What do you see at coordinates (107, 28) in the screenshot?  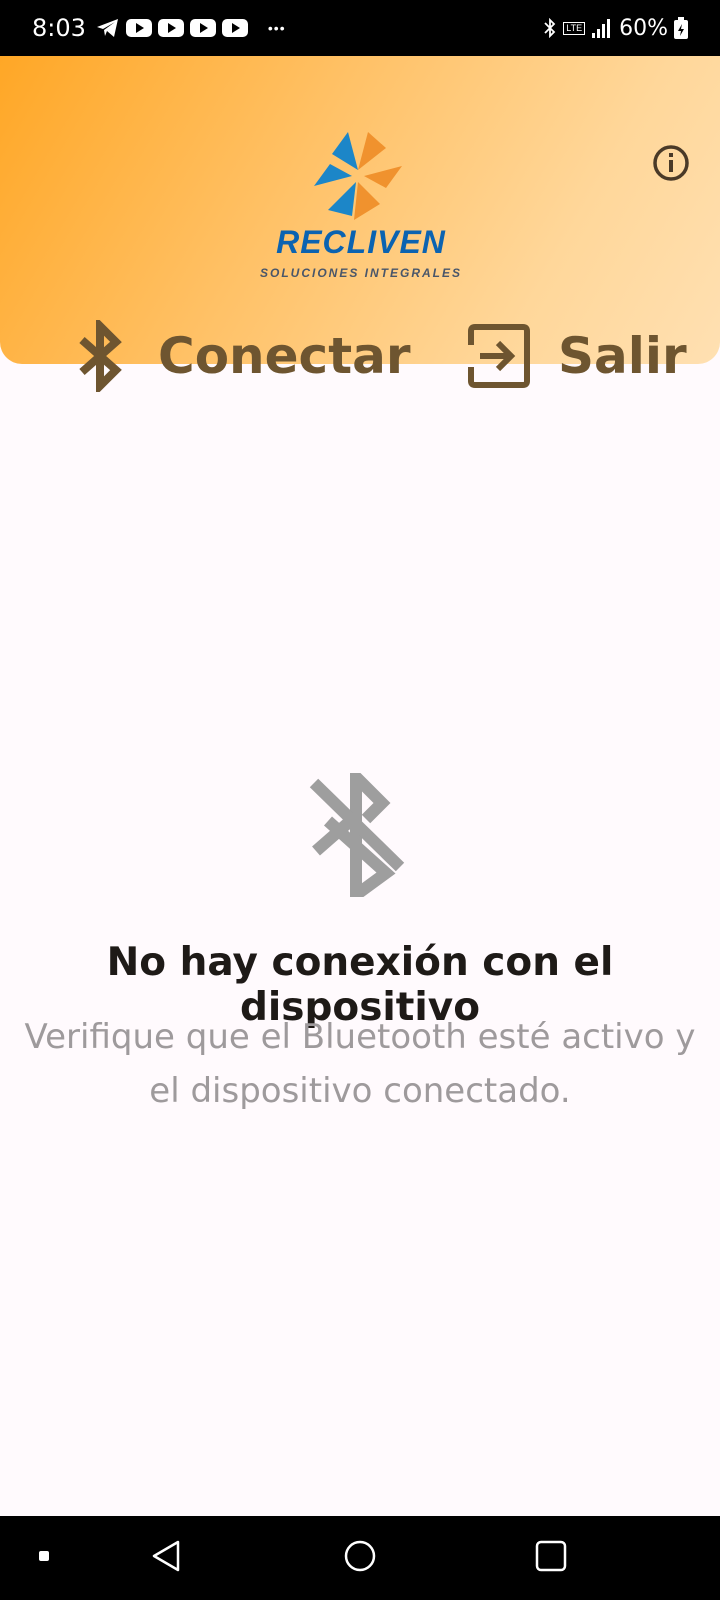 I see `telegram-icon` at bounding box center [107, 28].